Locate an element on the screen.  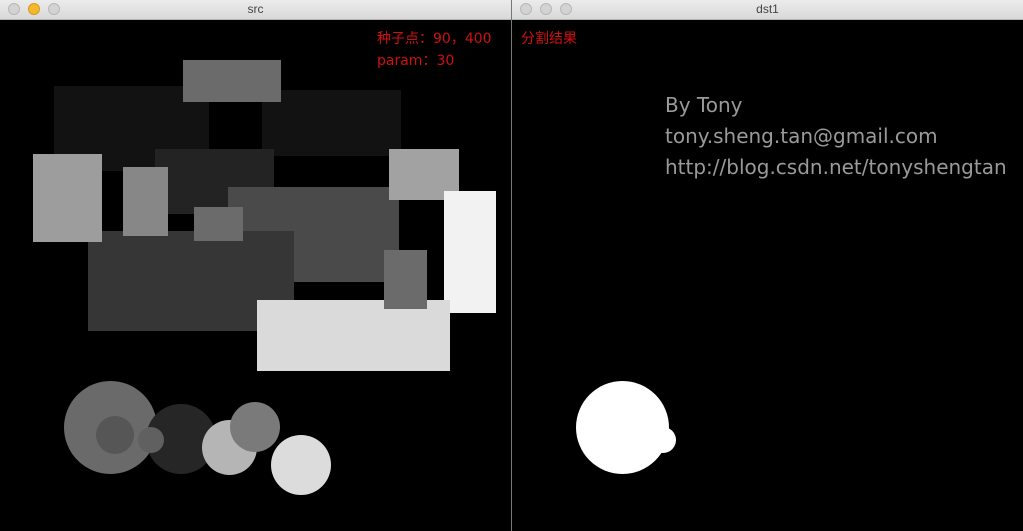
src-titlebar: src is located at coordinates (255, 10).